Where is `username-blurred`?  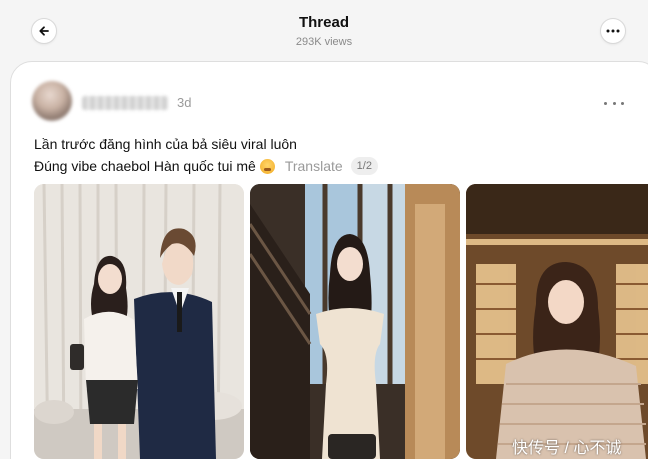 username-blurred is located at coordinates (125, 103).